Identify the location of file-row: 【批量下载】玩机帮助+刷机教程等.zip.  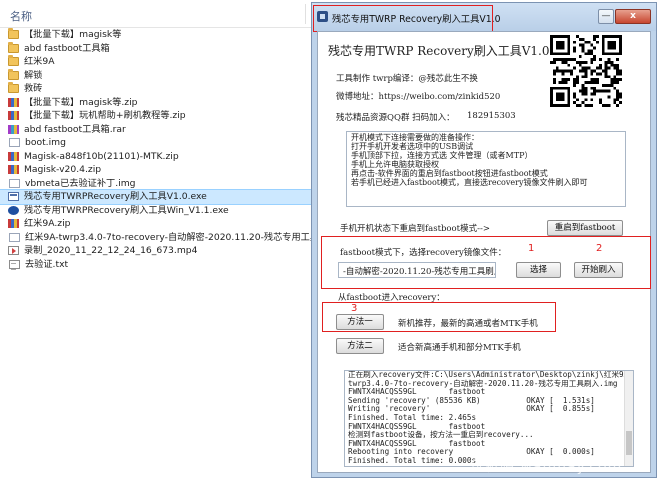
(156, 116).